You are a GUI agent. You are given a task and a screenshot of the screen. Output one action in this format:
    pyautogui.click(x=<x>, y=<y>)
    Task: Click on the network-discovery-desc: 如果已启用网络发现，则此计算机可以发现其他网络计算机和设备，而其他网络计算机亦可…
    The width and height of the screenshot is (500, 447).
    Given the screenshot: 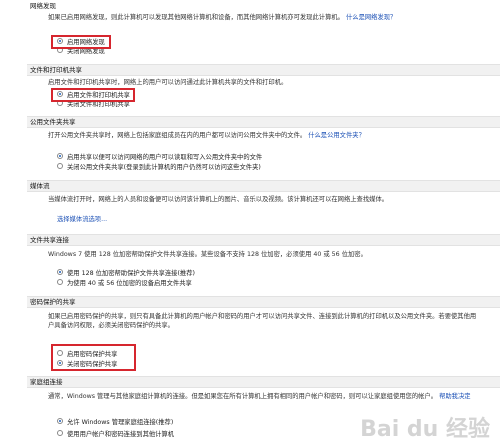 What is the action you would take?
    pyautogui.click(x=222, y=17)
    